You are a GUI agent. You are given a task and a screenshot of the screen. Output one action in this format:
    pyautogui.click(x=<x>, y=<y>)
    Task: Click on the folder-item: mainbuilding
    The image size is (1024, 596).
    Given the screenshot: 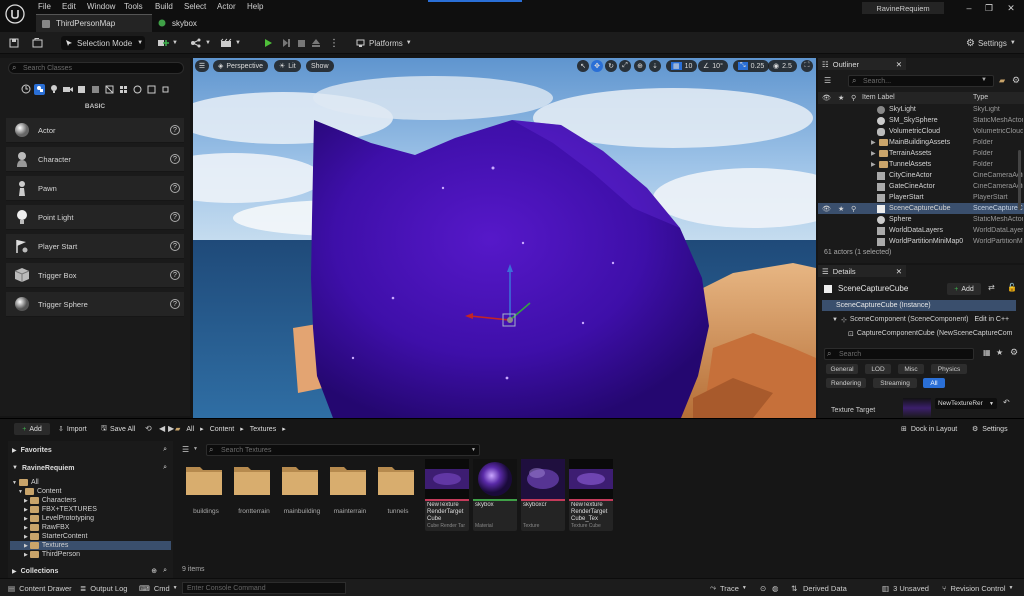 What is the action you would take?
    pyautogui.click(x=302, y=488)
    